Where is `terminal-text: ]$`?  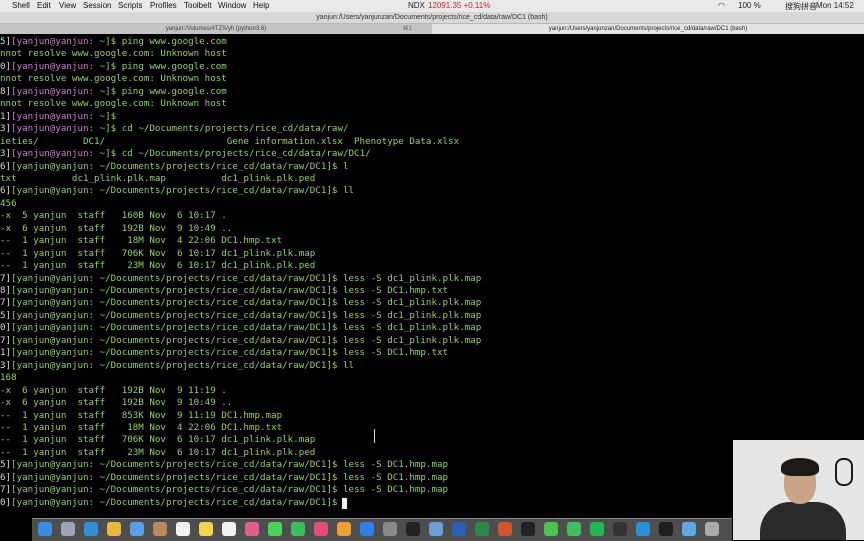
terminal-text: ]$ is located at coordinates (111, 116).